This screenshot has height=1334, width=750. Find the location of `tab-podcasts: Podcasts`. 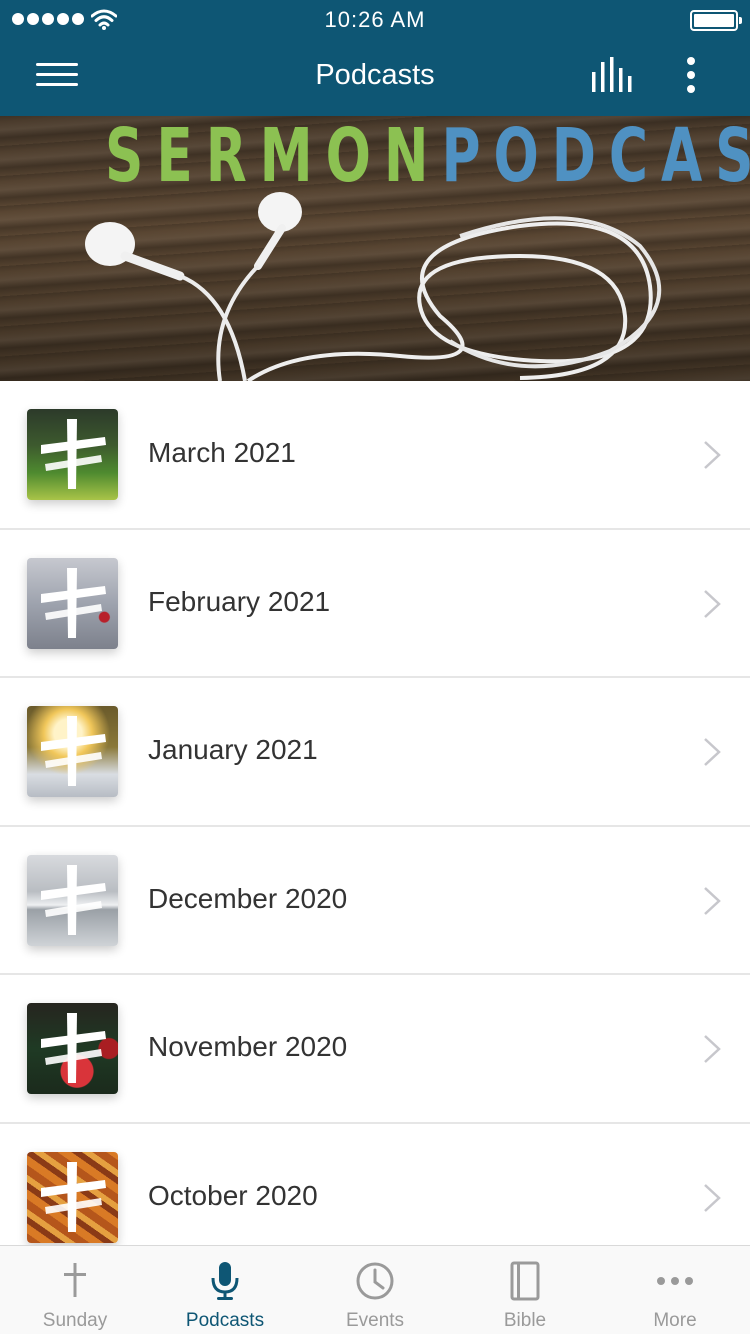

tab-podcasts: Podcasts is located at coordinates (225, 1290).